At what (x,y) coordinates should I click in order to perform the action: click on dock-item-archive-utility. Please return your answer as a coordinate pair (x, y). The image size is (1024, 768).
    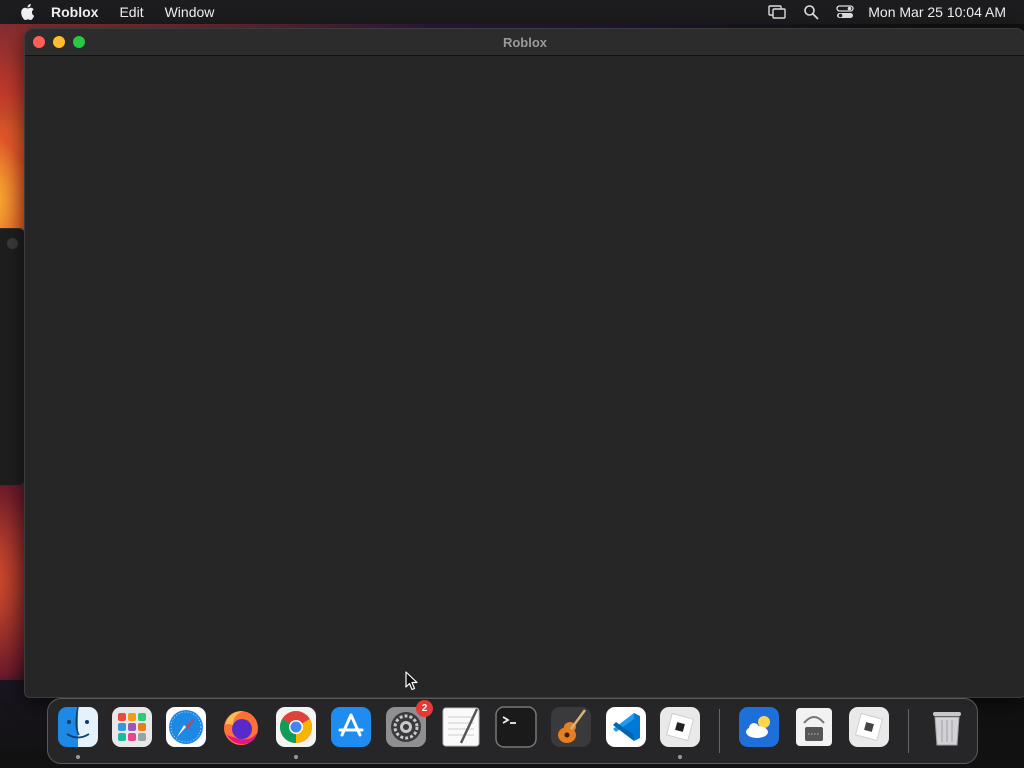
    Looking at the image, I should click on (814, 727).